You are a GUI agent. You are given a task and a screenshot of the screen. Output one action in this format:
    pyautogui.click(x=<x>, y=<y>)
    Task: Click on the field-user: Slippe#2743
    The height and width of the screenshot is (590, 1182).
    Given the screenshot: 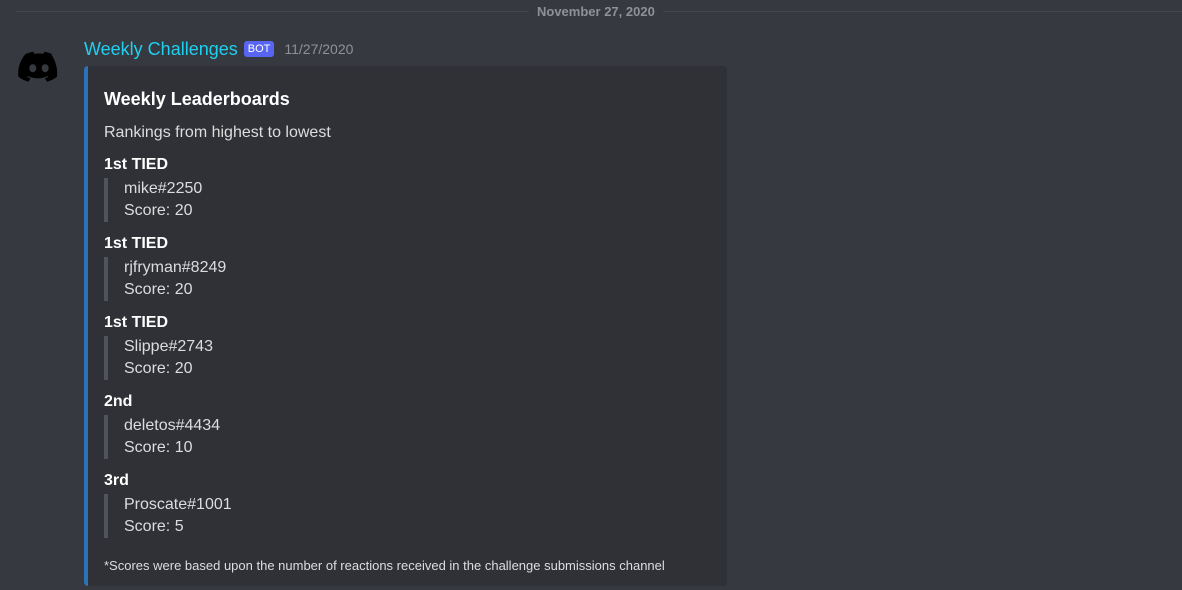 What is the action you would take?
    pyautogui.click(x=168, y=346)
    